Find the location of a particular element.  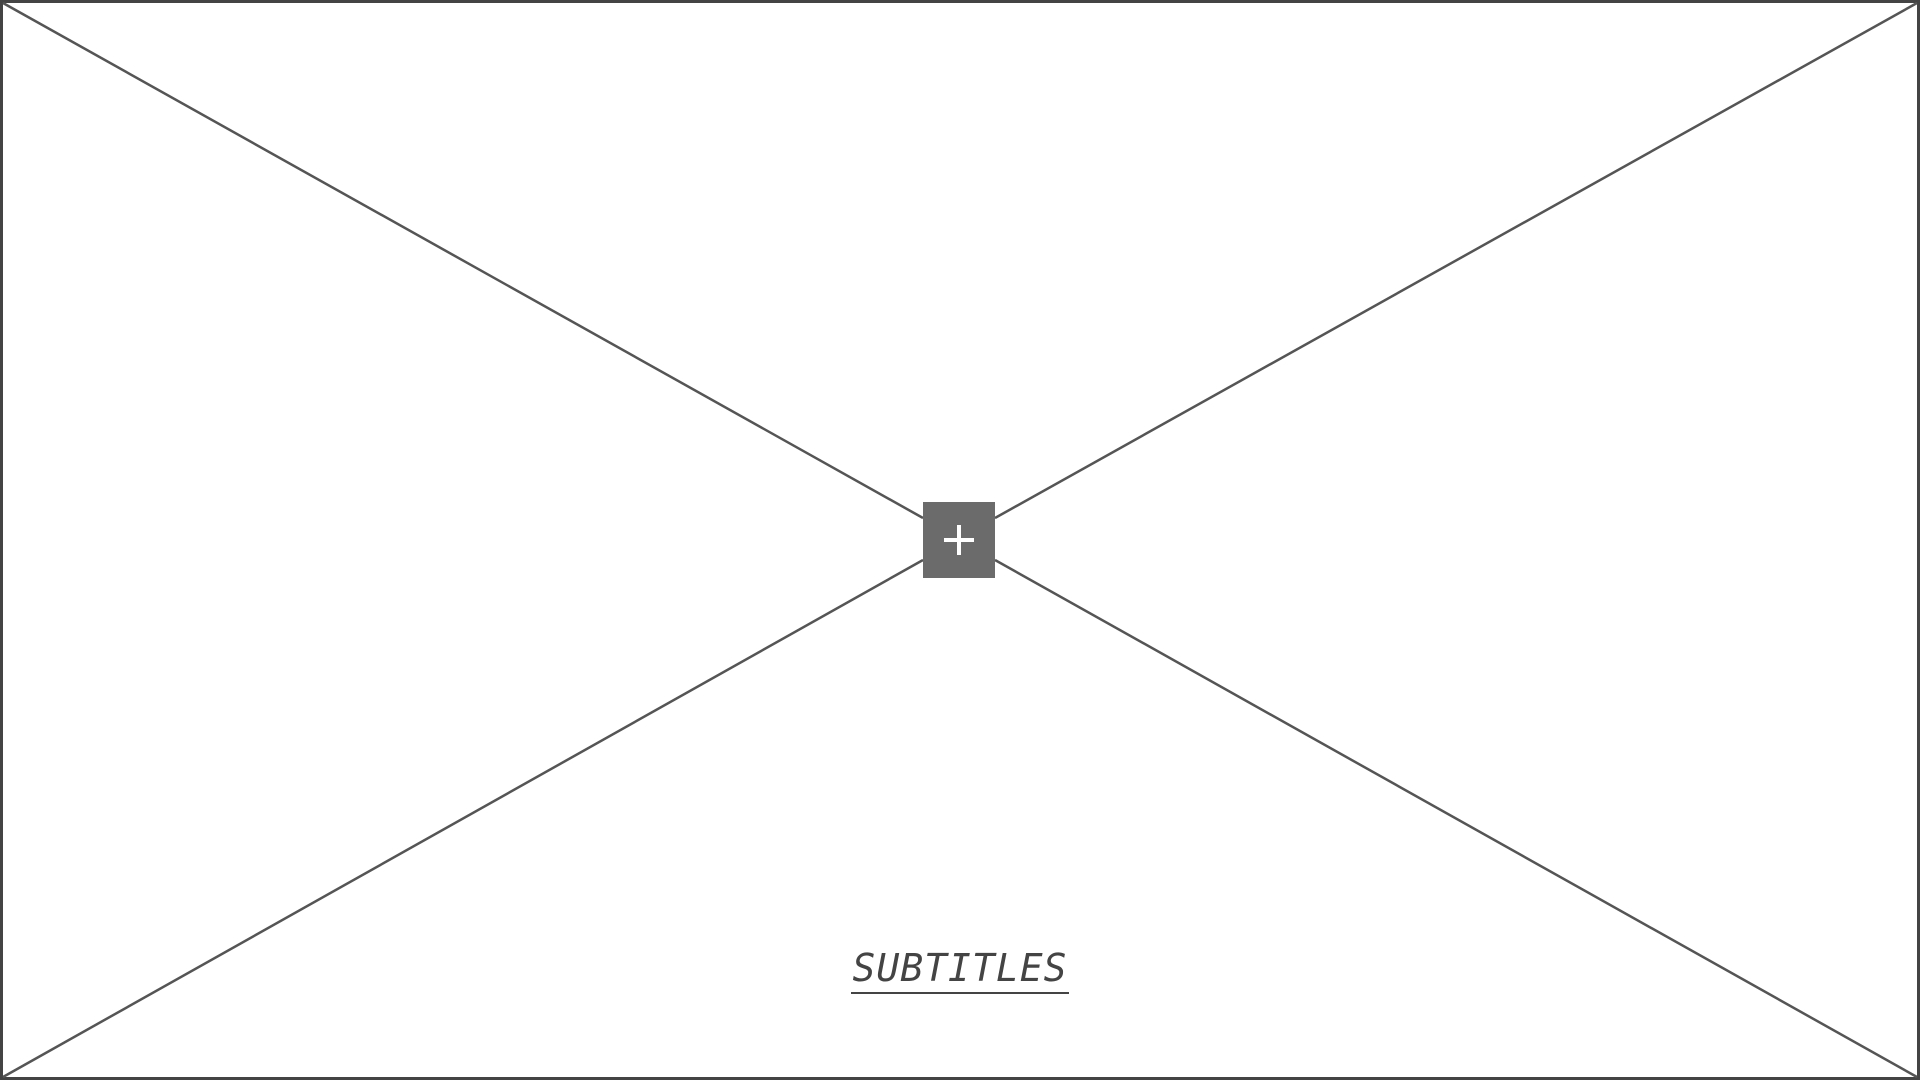

add-media-button is located at coordinates (959, 540).